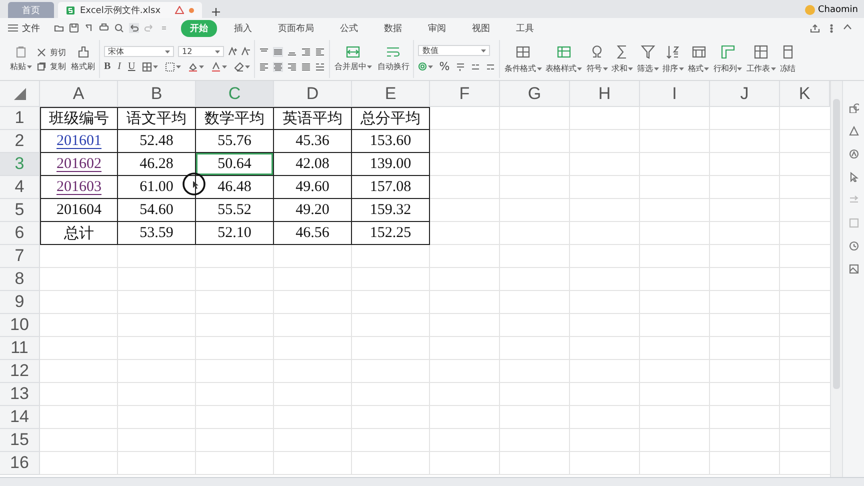  I want to click on column-header: K, so click(805, 94).